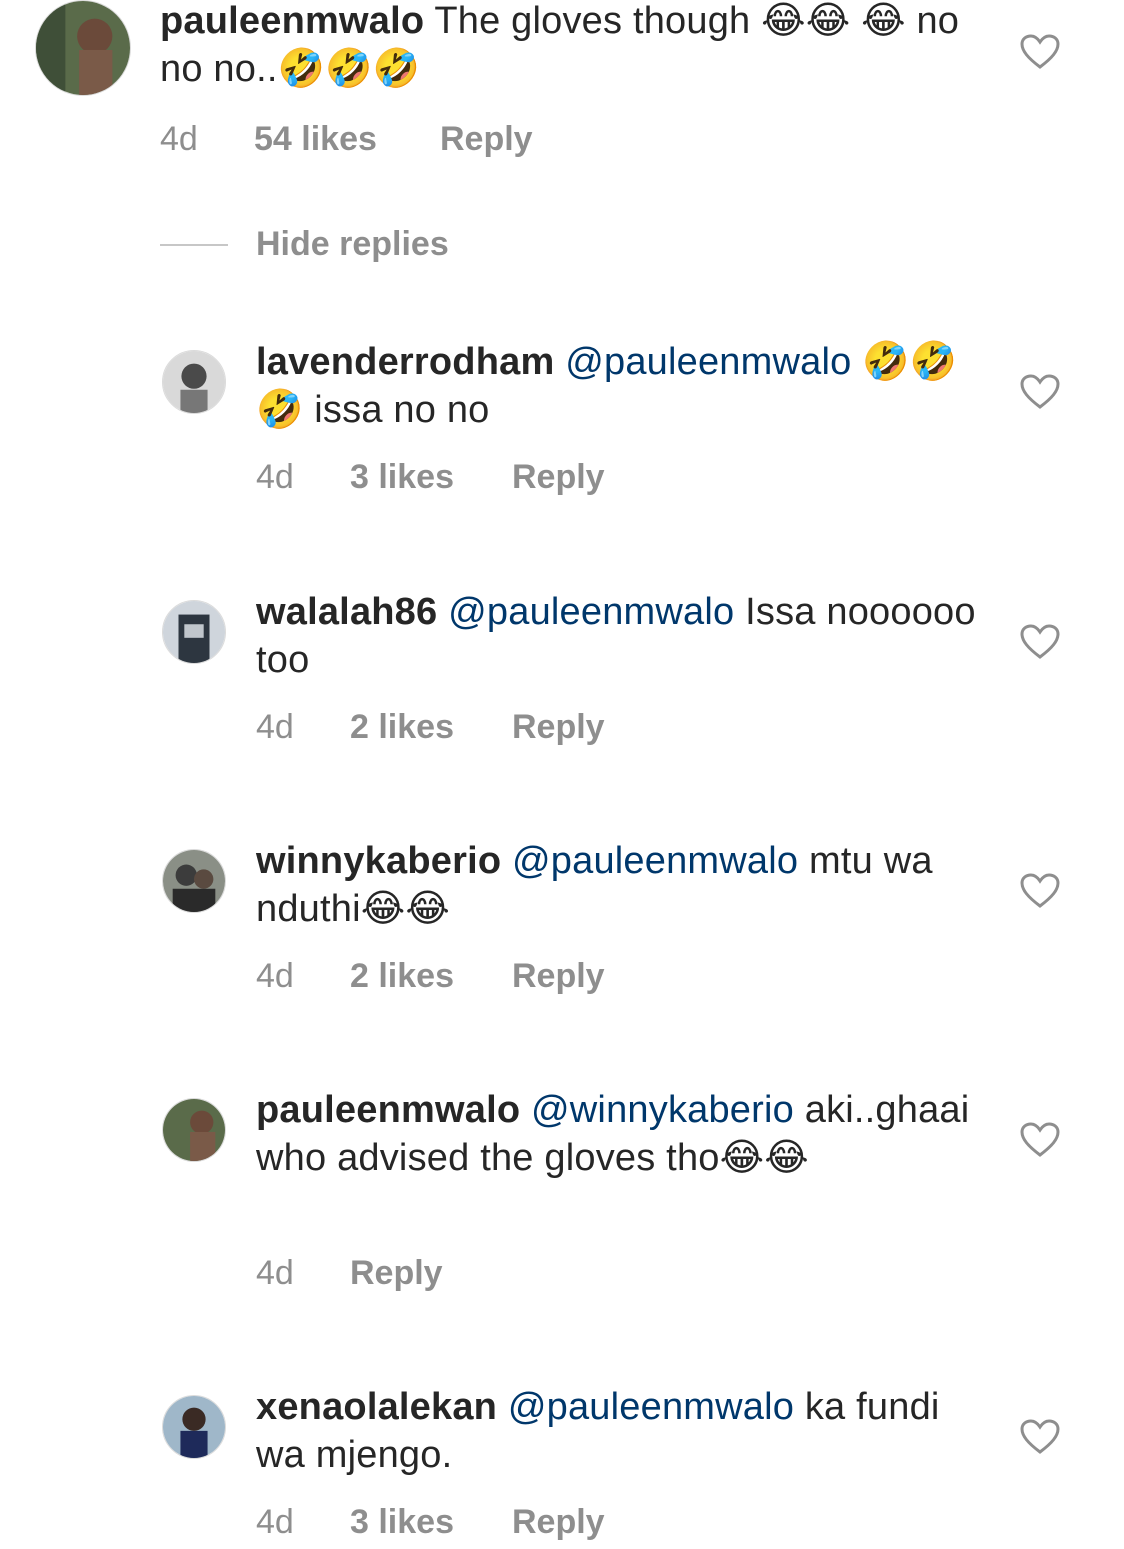 The width and height of the screenshot is (1124, 1549). What do you see at coordinates (194, 244) in the screenshot?
I see `divider-line` at bounding box center [194, 244].